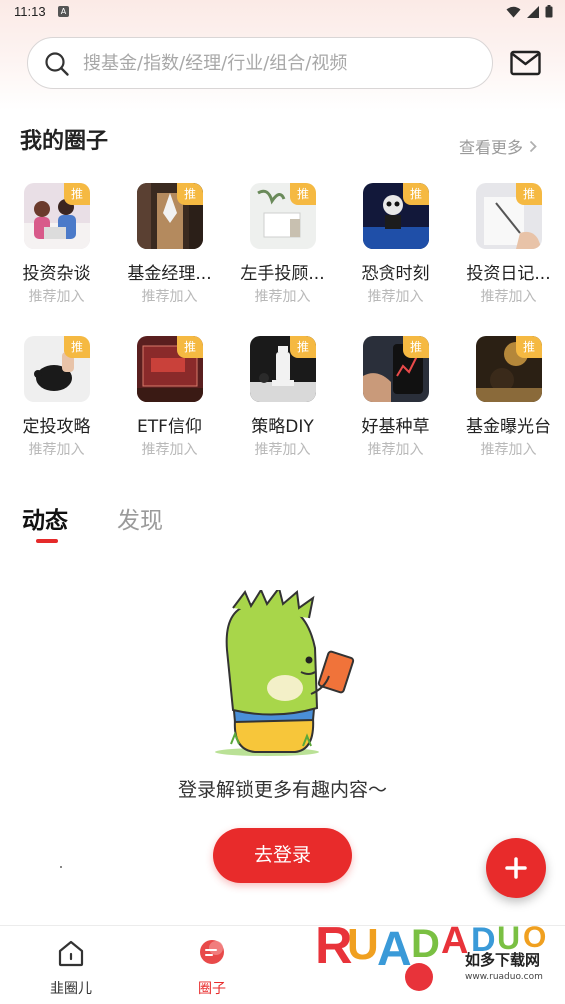  What do you see at coordinates (502, 960) in the screenshot?
I see `svg-text: 如多下载网` at bounding box center [502, 960].